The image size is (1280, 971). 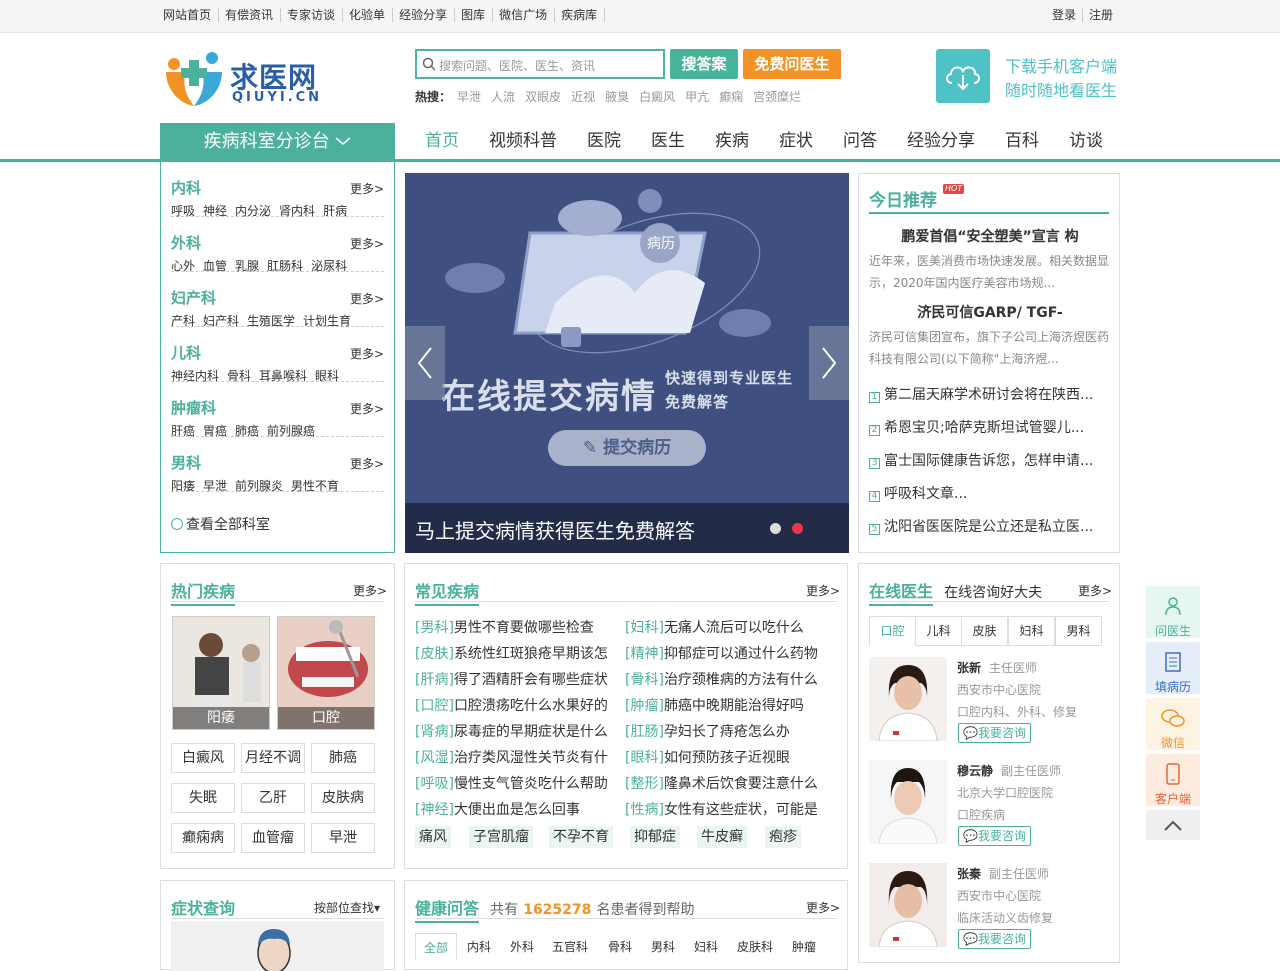 I want to click on nav-item-qa: 问答, so click(x=860, y=141).